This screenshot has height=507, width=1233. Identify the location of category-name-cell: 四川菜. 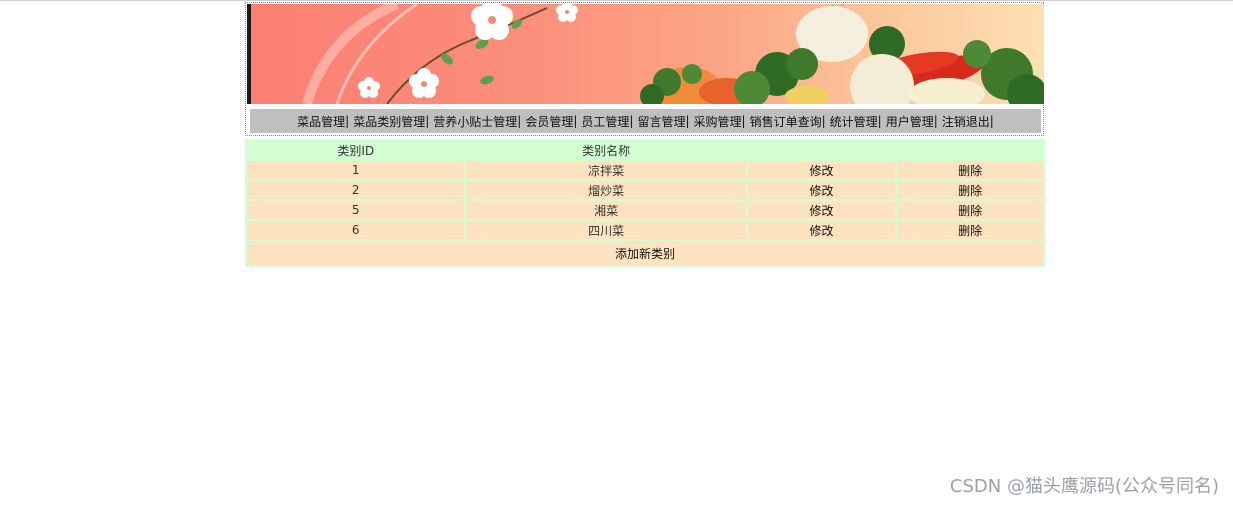
(606, 230).